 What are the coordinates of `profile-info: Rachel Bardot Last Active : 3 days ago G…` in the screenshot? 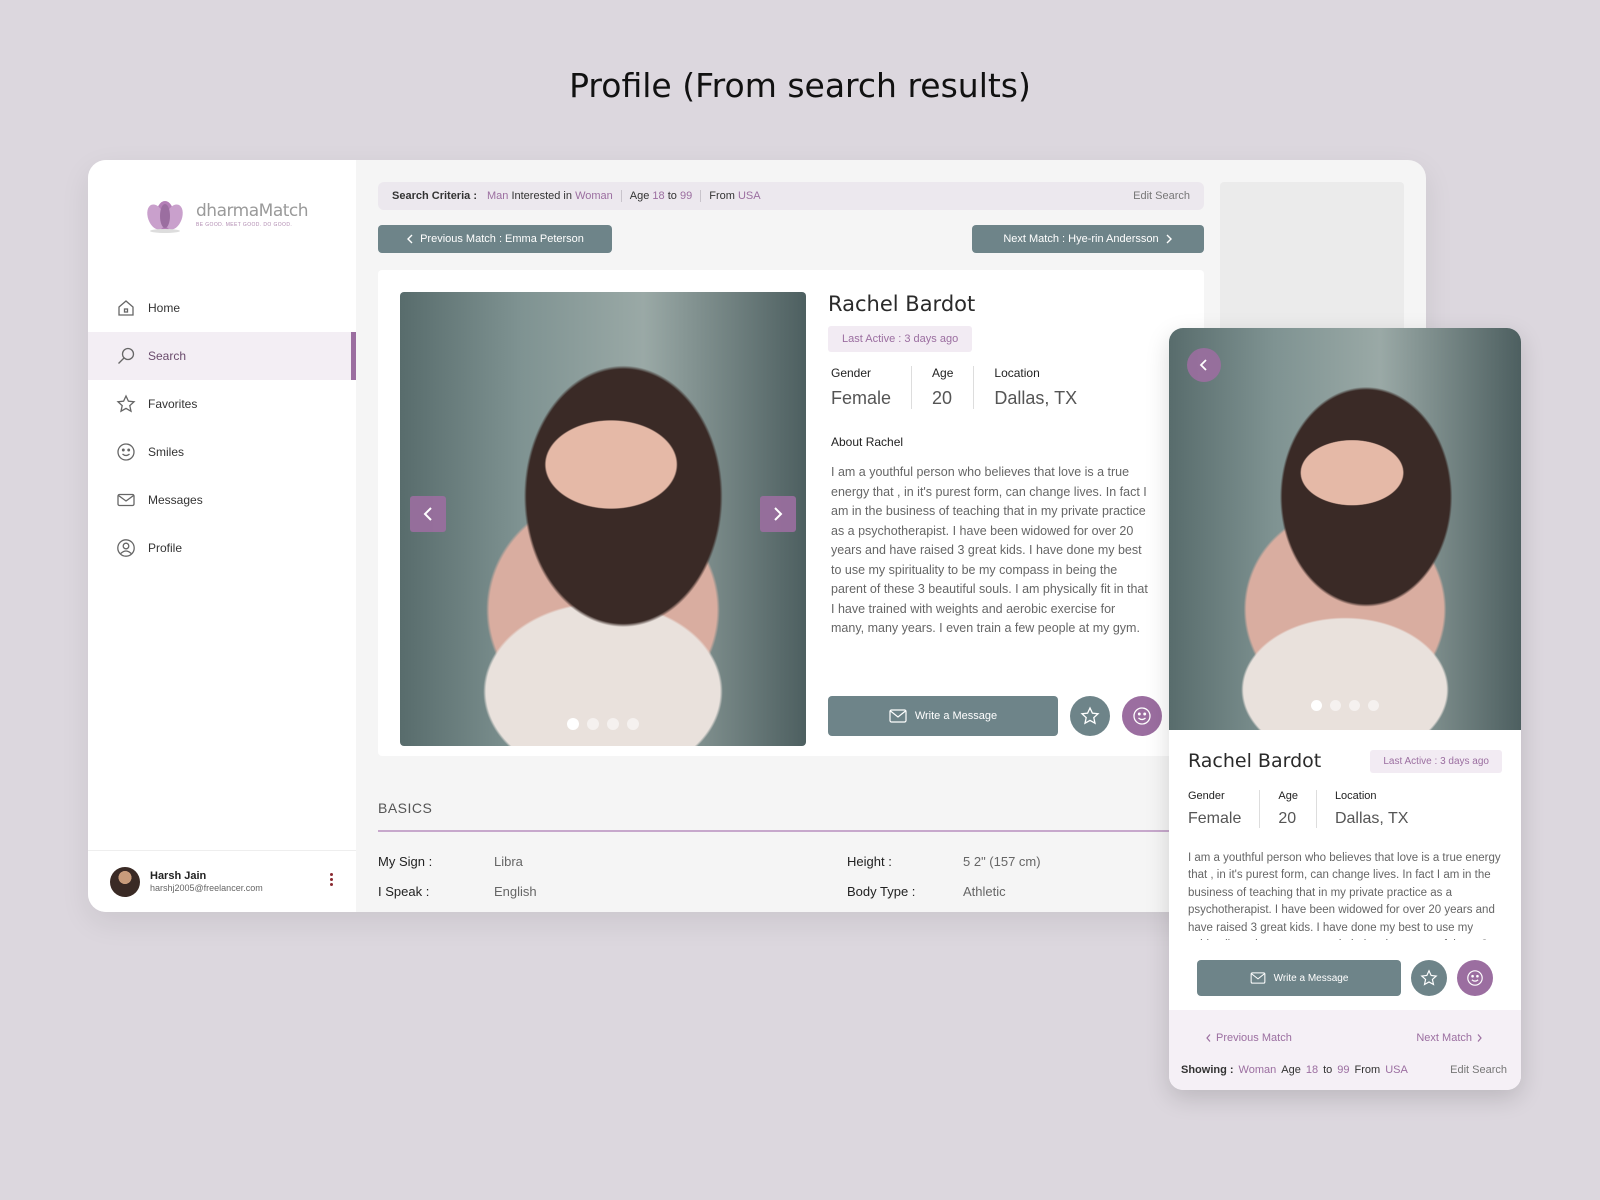 It's located at (998, 465).